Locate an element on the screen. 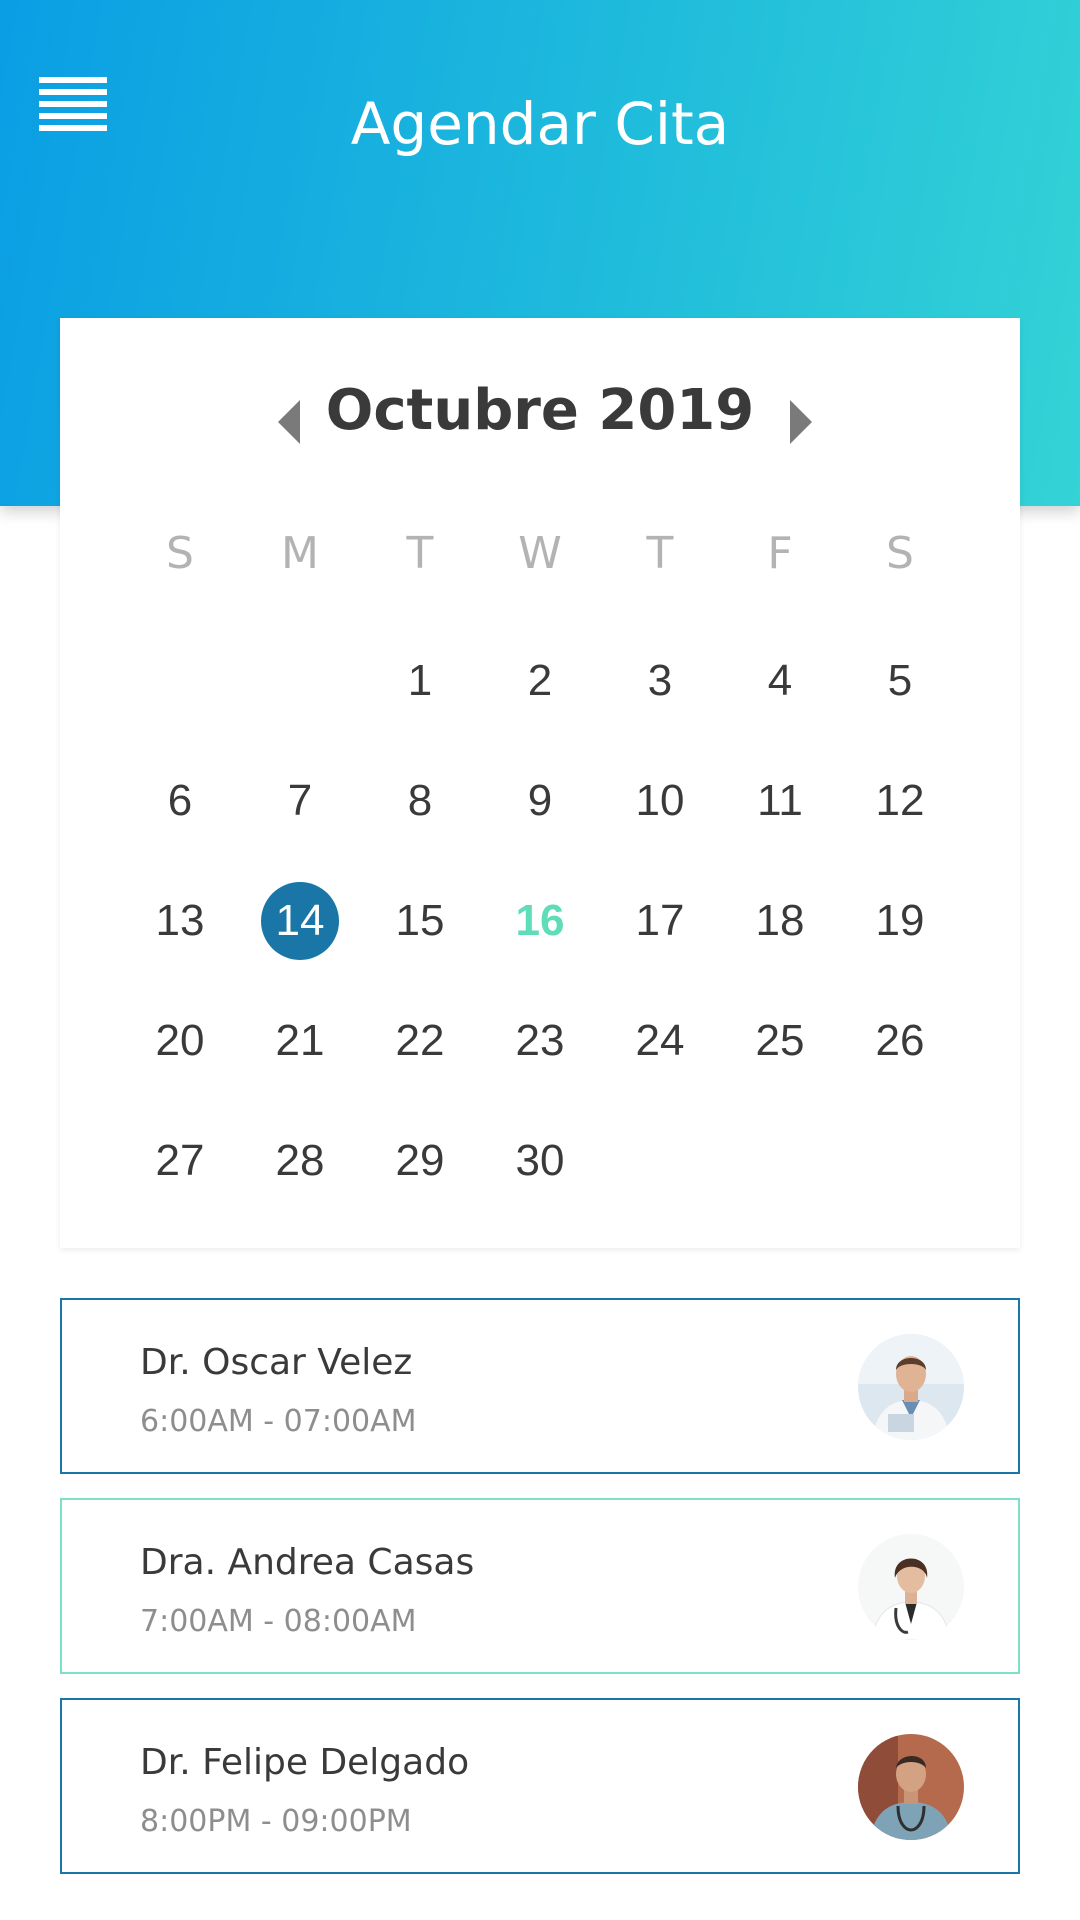  calendar-day-30: 30 is located at coordinates (540, 1161).